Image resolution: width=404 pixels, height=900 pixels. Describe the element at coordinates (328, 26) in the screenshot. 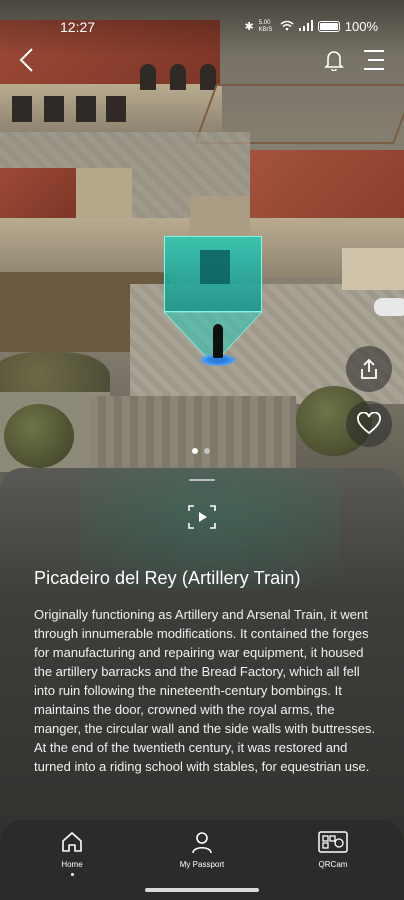

I see `battery-icon` at that location.